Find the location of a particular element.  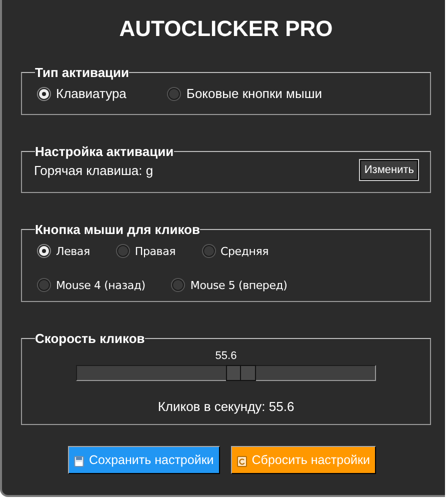

group-title: Скорость кликов is located at coordinates (90, 338).